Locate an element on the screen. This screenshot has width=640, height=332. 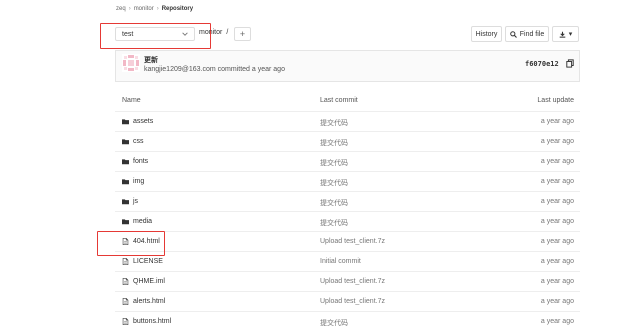
file-name-cell: LICENSE is located at coordinates (142, 261).